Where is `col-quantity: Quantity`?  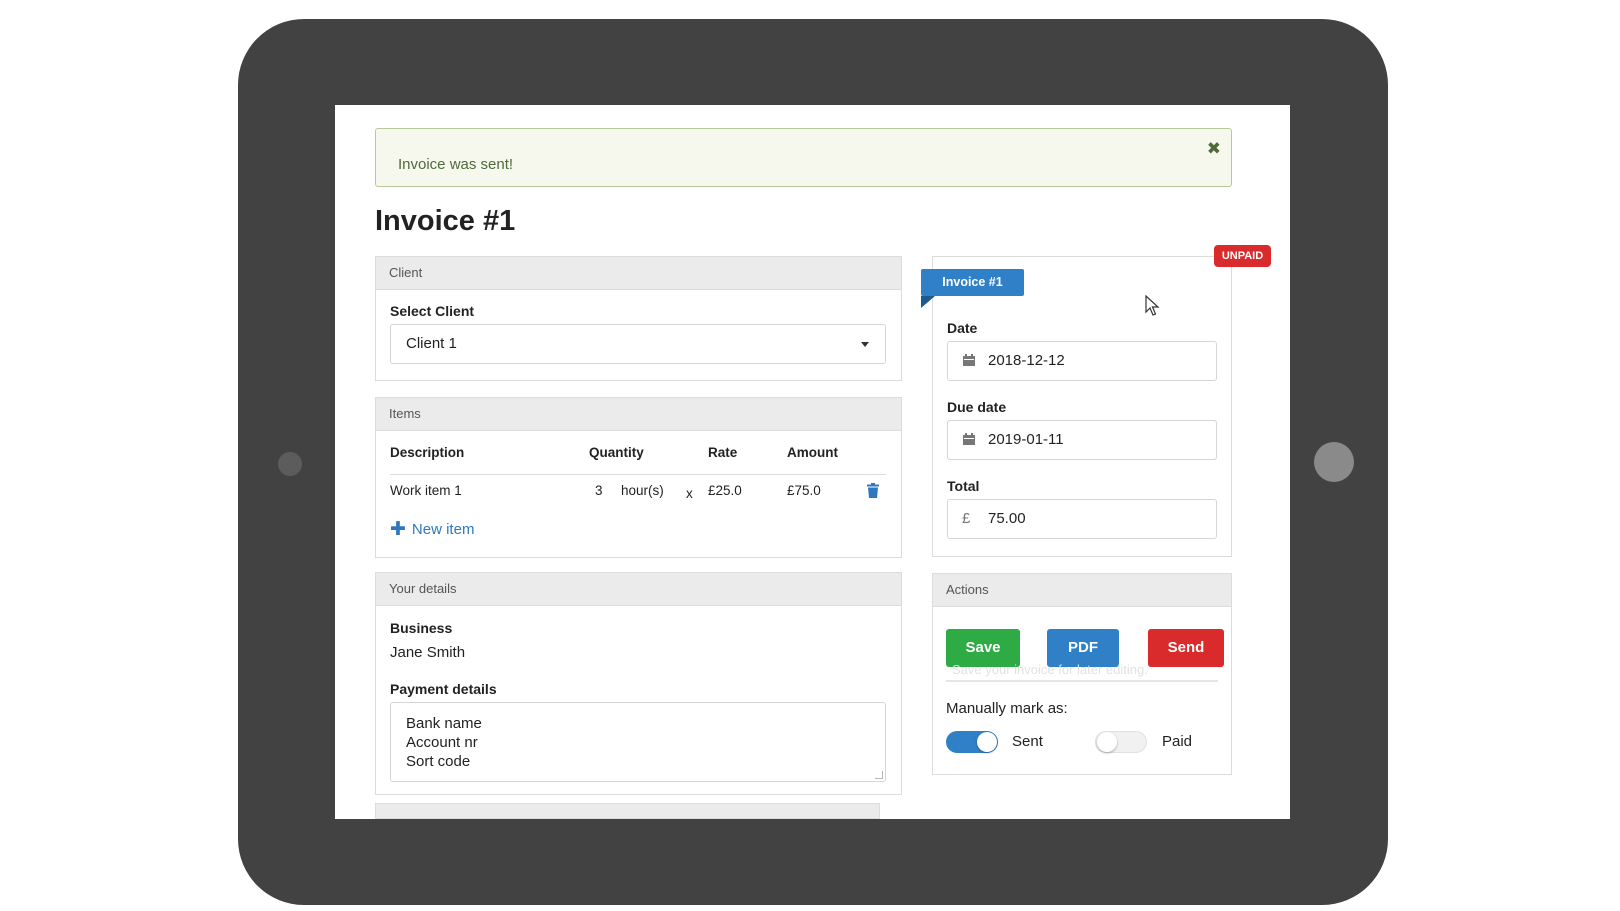
col-quantity: Quantity is located at coordinates (616, 452).